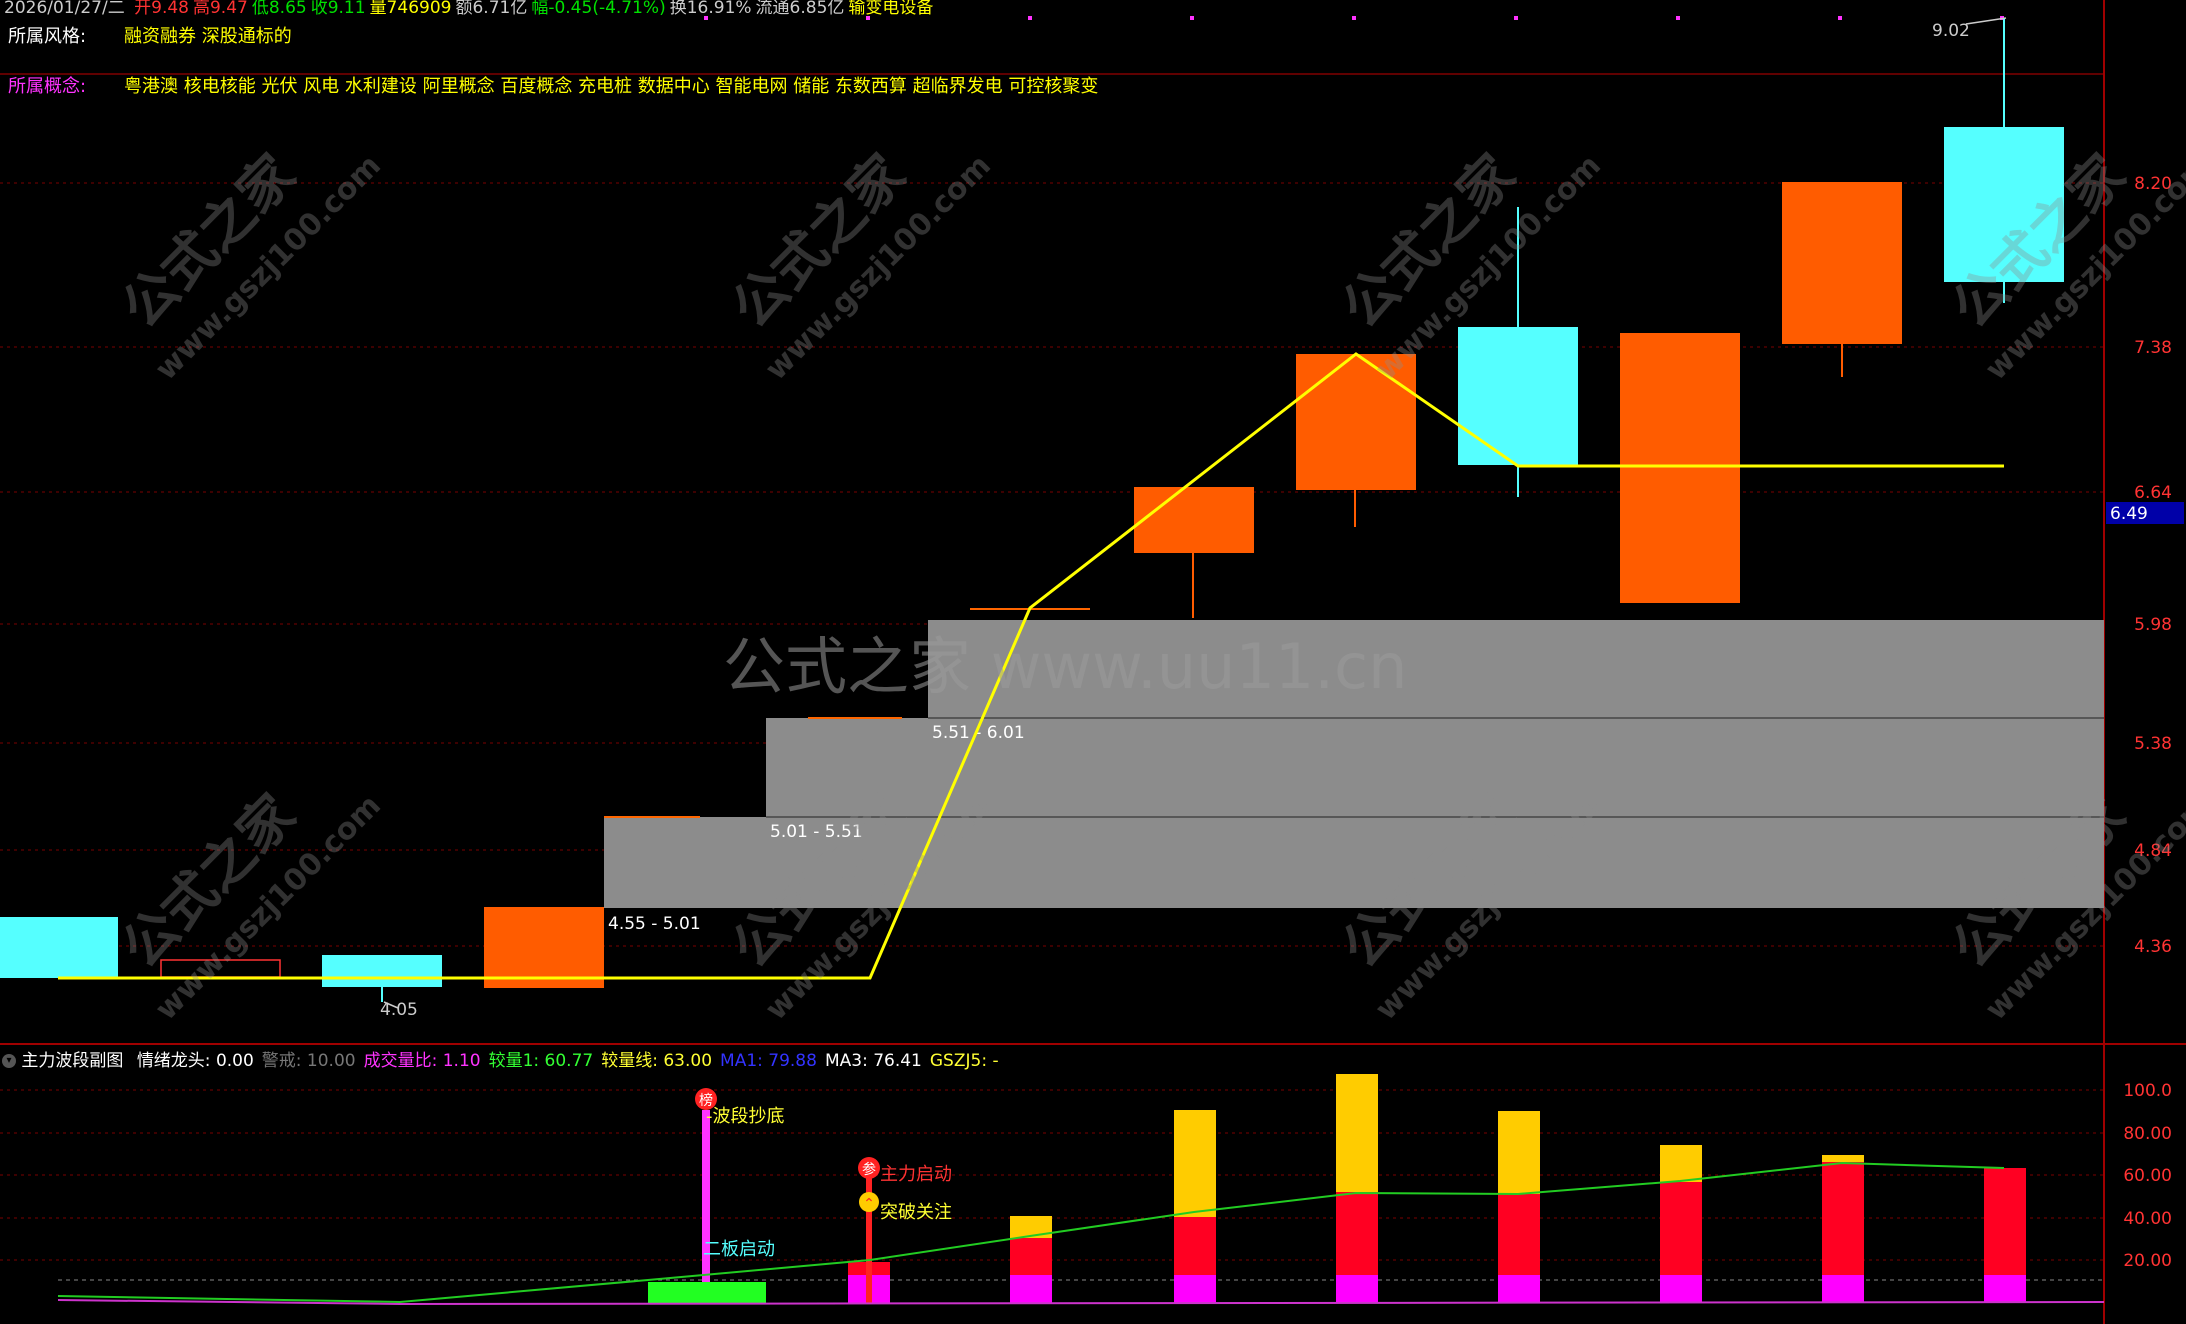  I want to click on indicator-tick: 20.00, so click(2147, 1261).